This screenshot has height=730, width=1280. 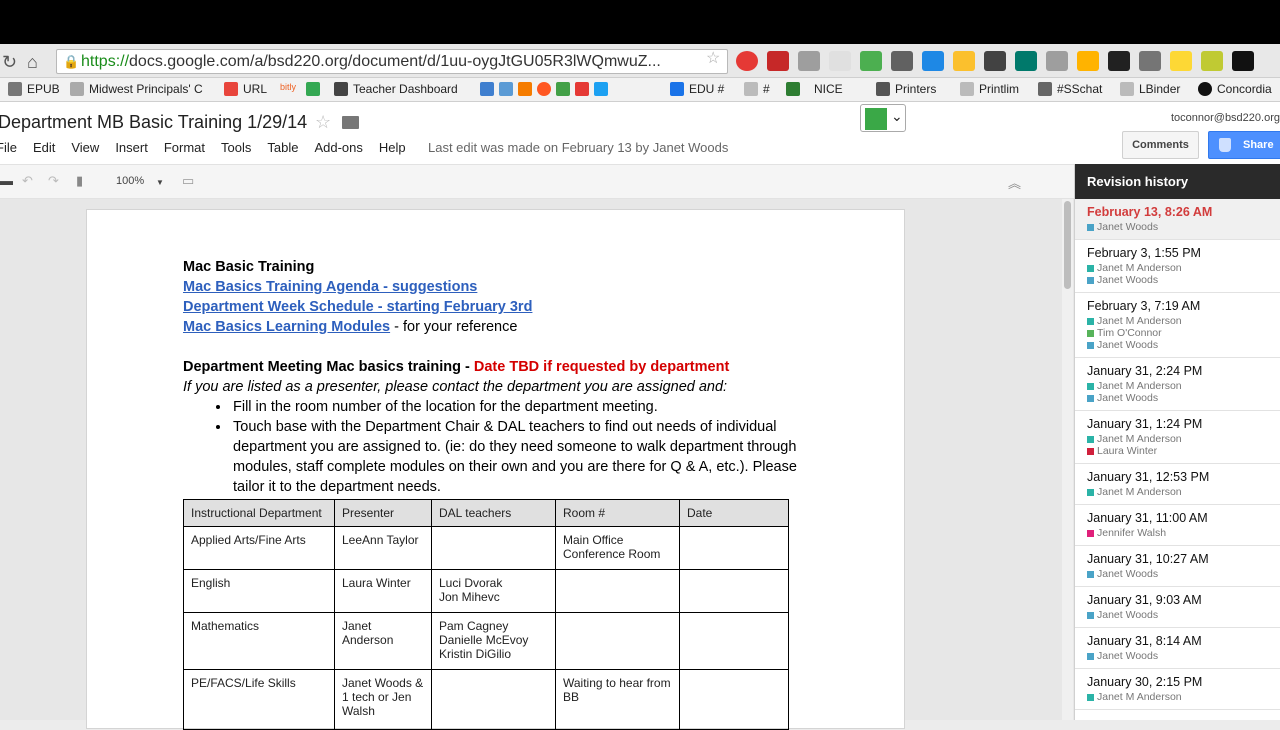 What do you see at coordinates (79, 181) in the screenshot?
I see `paint-format-icon: ▮` at bounding box center [79, 181].